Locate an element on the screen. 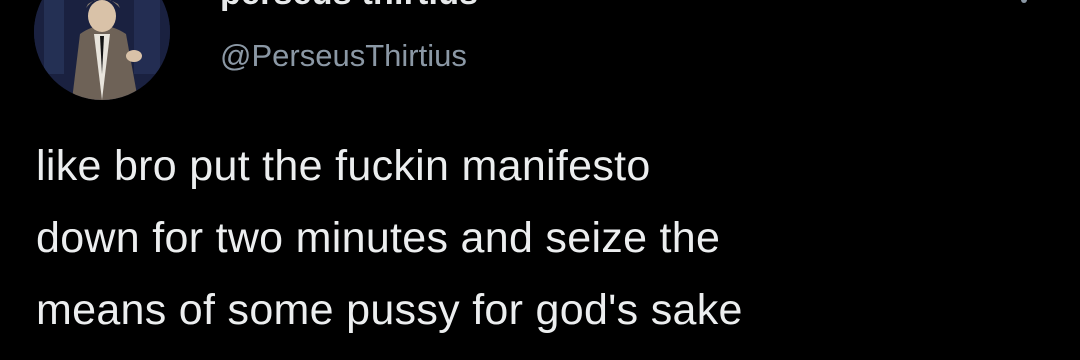 The image size is (1080, 360). author-avatar is located at coordinates (102, 50).